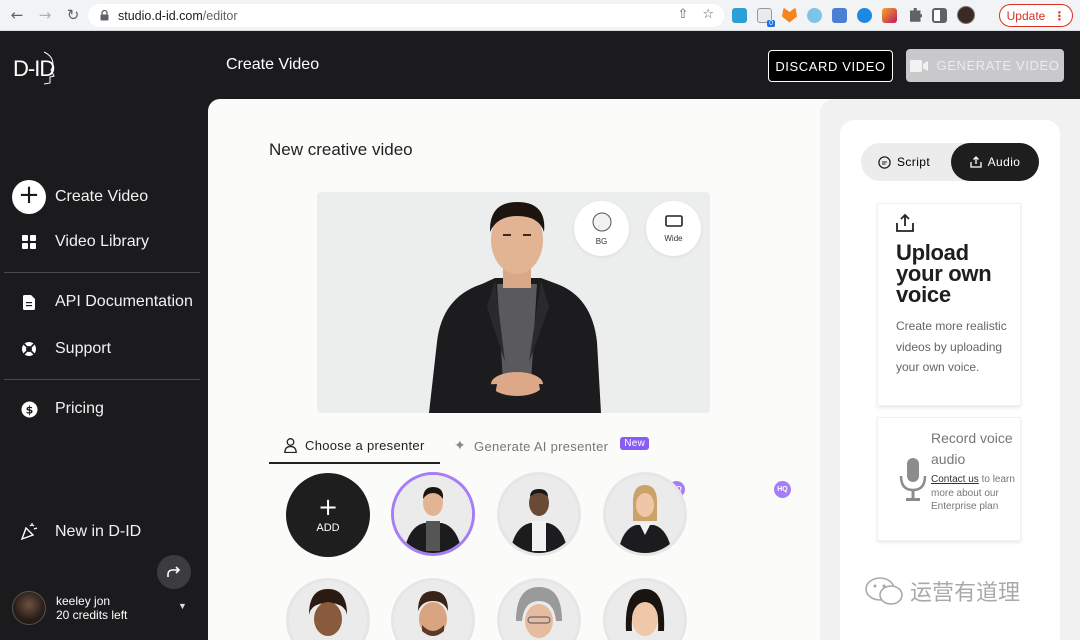 The image size is (1080, 640). Describe the element at coordinates (830, 66) in the screenshot. I see `discard-video-button: DISCARD VIDEO` at that location.